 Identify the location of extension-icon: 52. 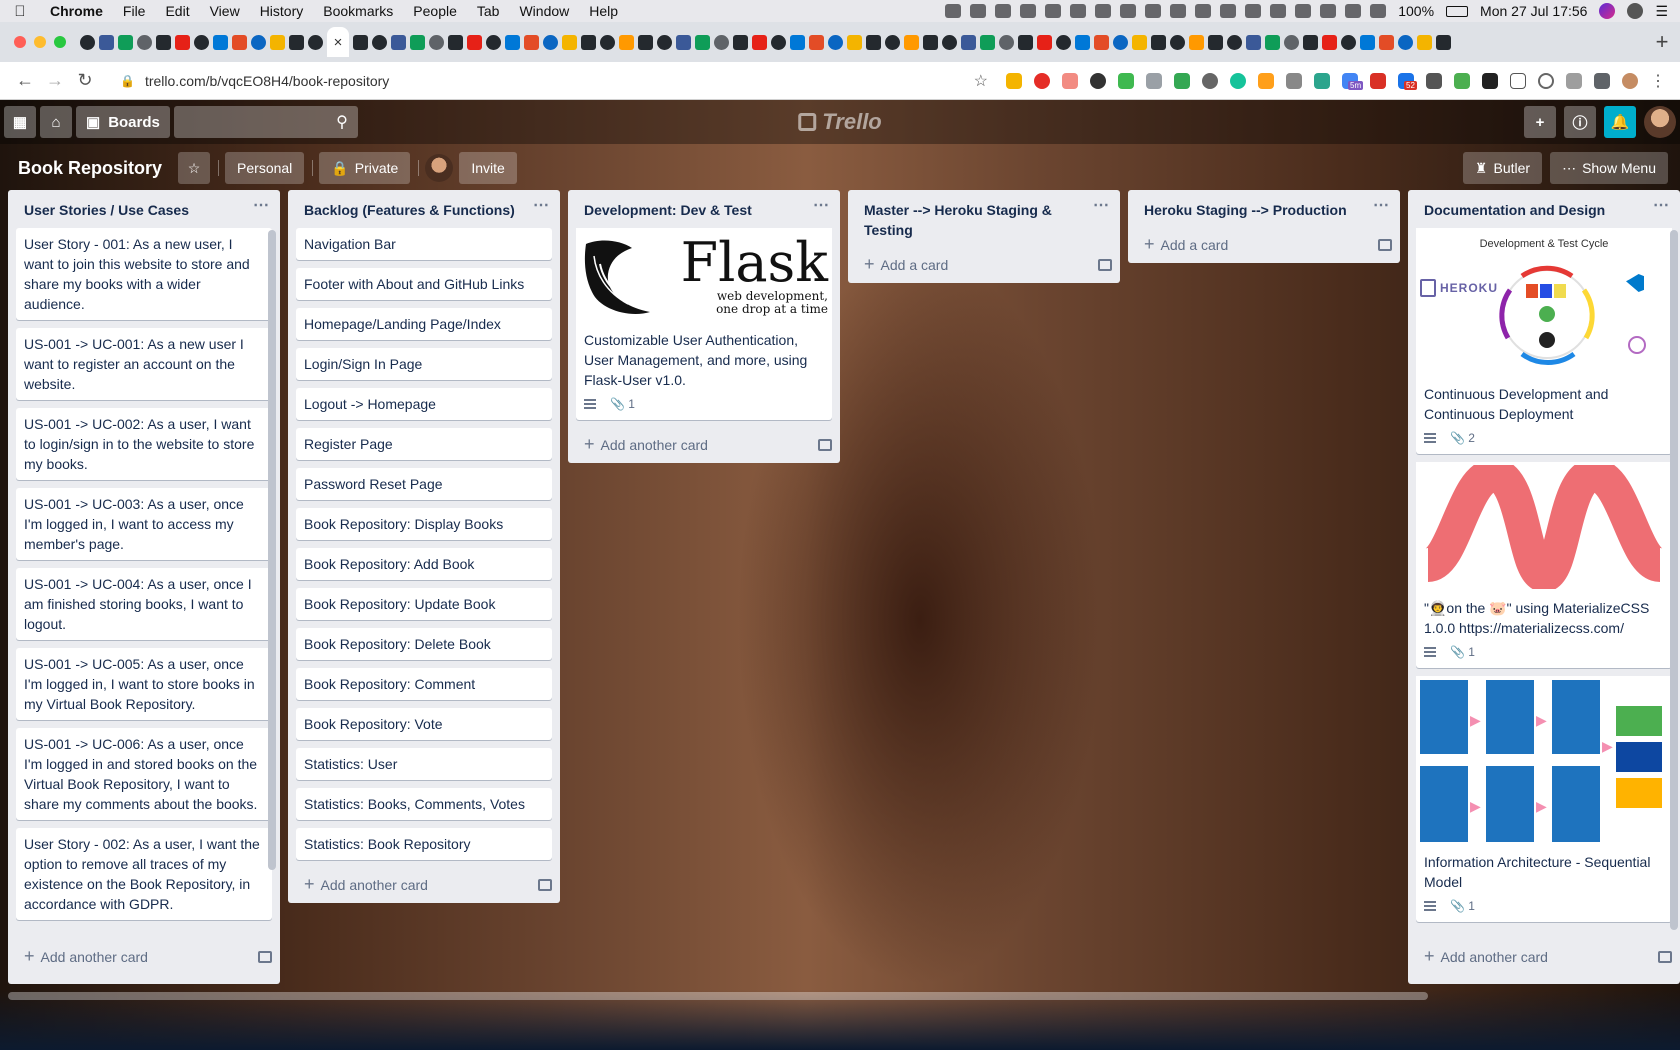
(1407, 81).